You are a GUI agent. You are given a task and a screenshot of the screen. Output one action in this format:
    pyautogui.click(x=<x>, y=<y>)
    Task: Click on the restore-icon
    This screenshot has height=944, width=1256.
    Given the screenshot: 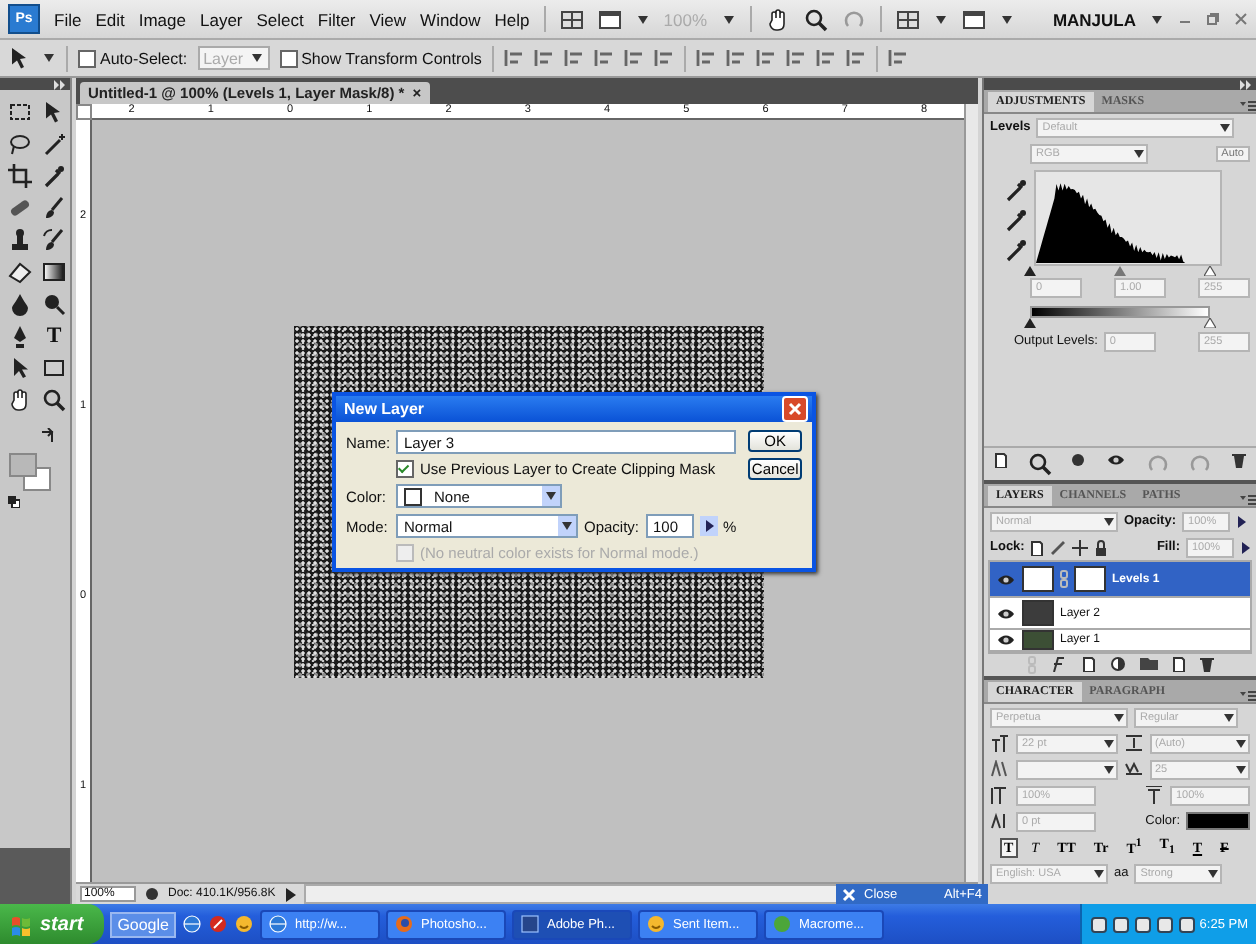 What is the action you would take?
    pyautogui.click(x=1213, y=19)
    